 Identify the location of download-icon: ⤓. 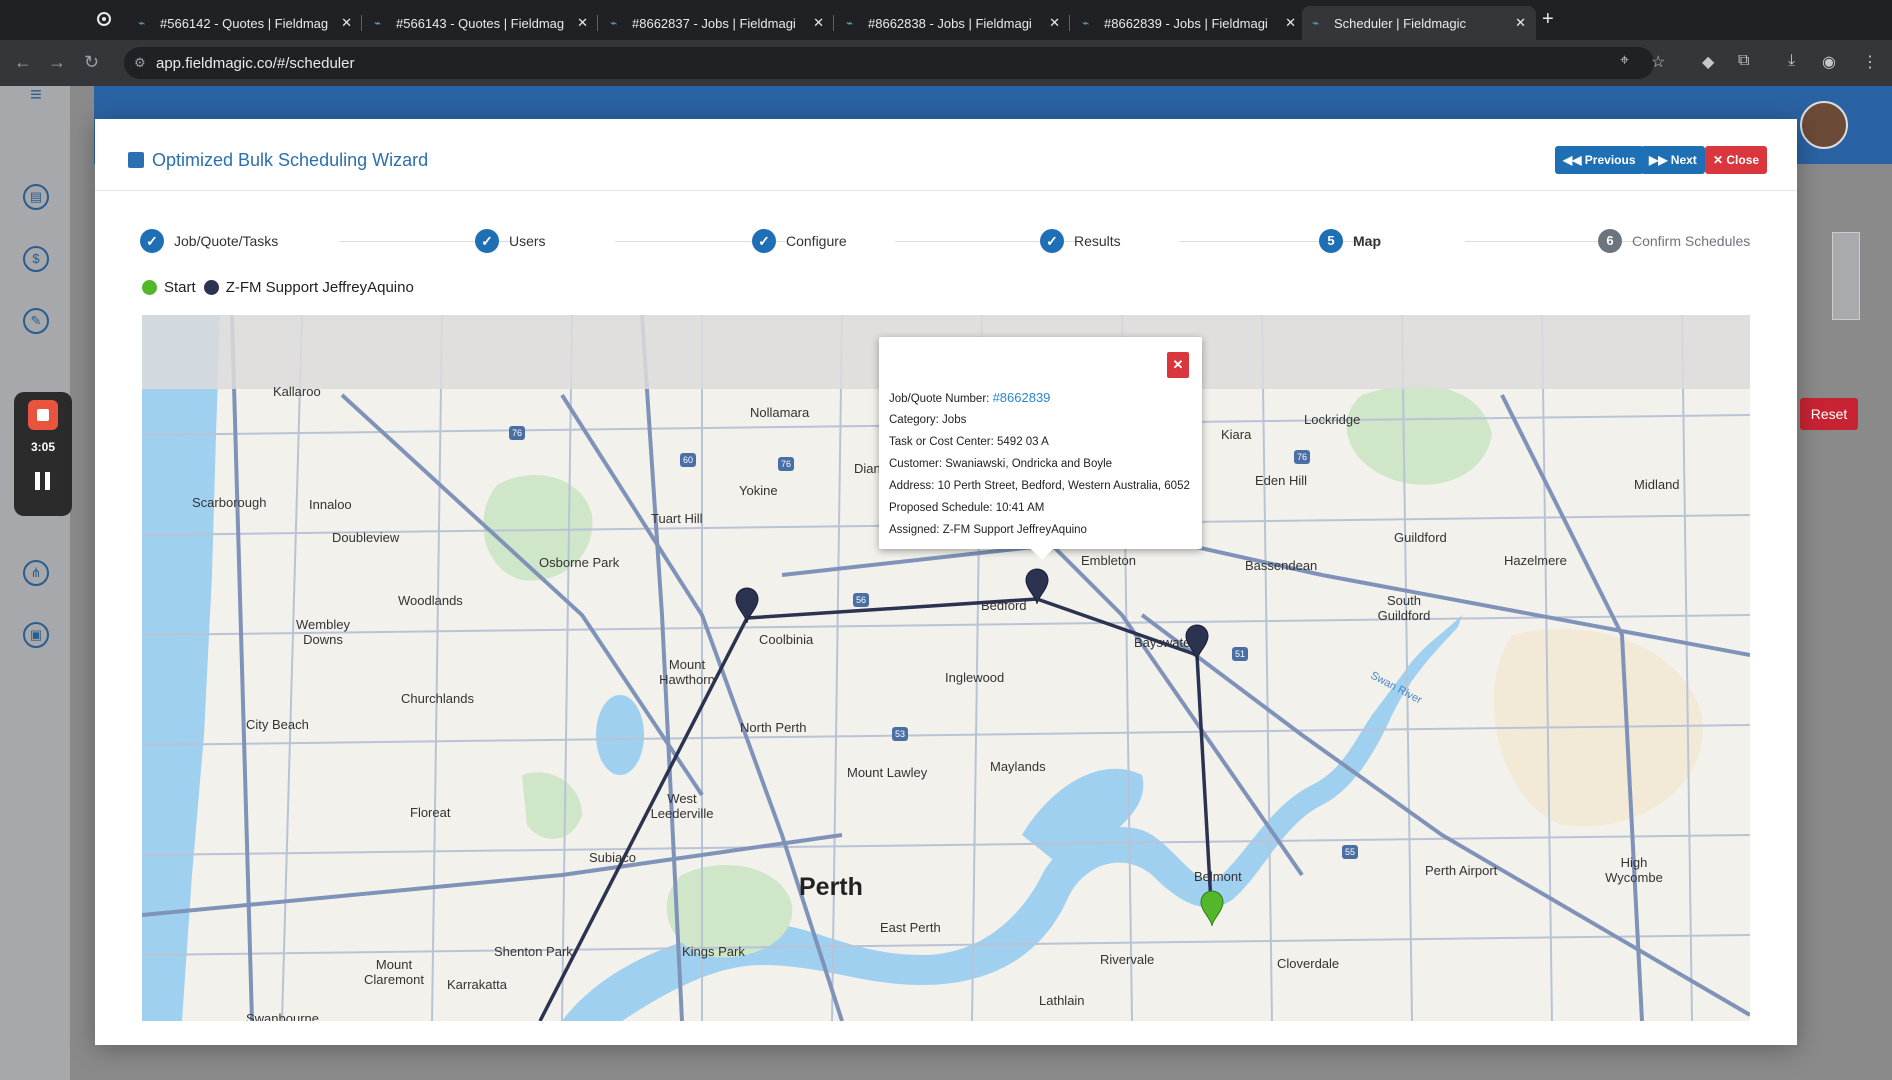
(1791, 61).